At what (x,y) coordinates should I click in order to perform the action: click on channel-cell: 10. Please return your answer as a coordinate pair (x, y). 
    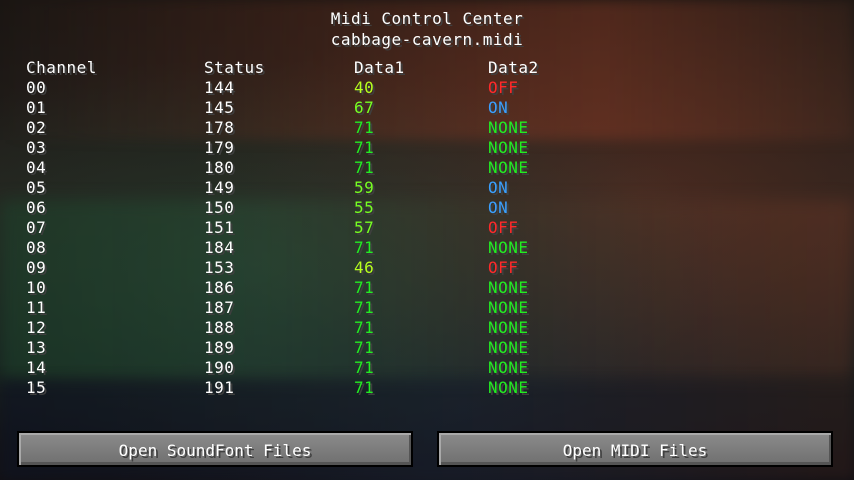
    Looking at the image, I should click on (36, 287).